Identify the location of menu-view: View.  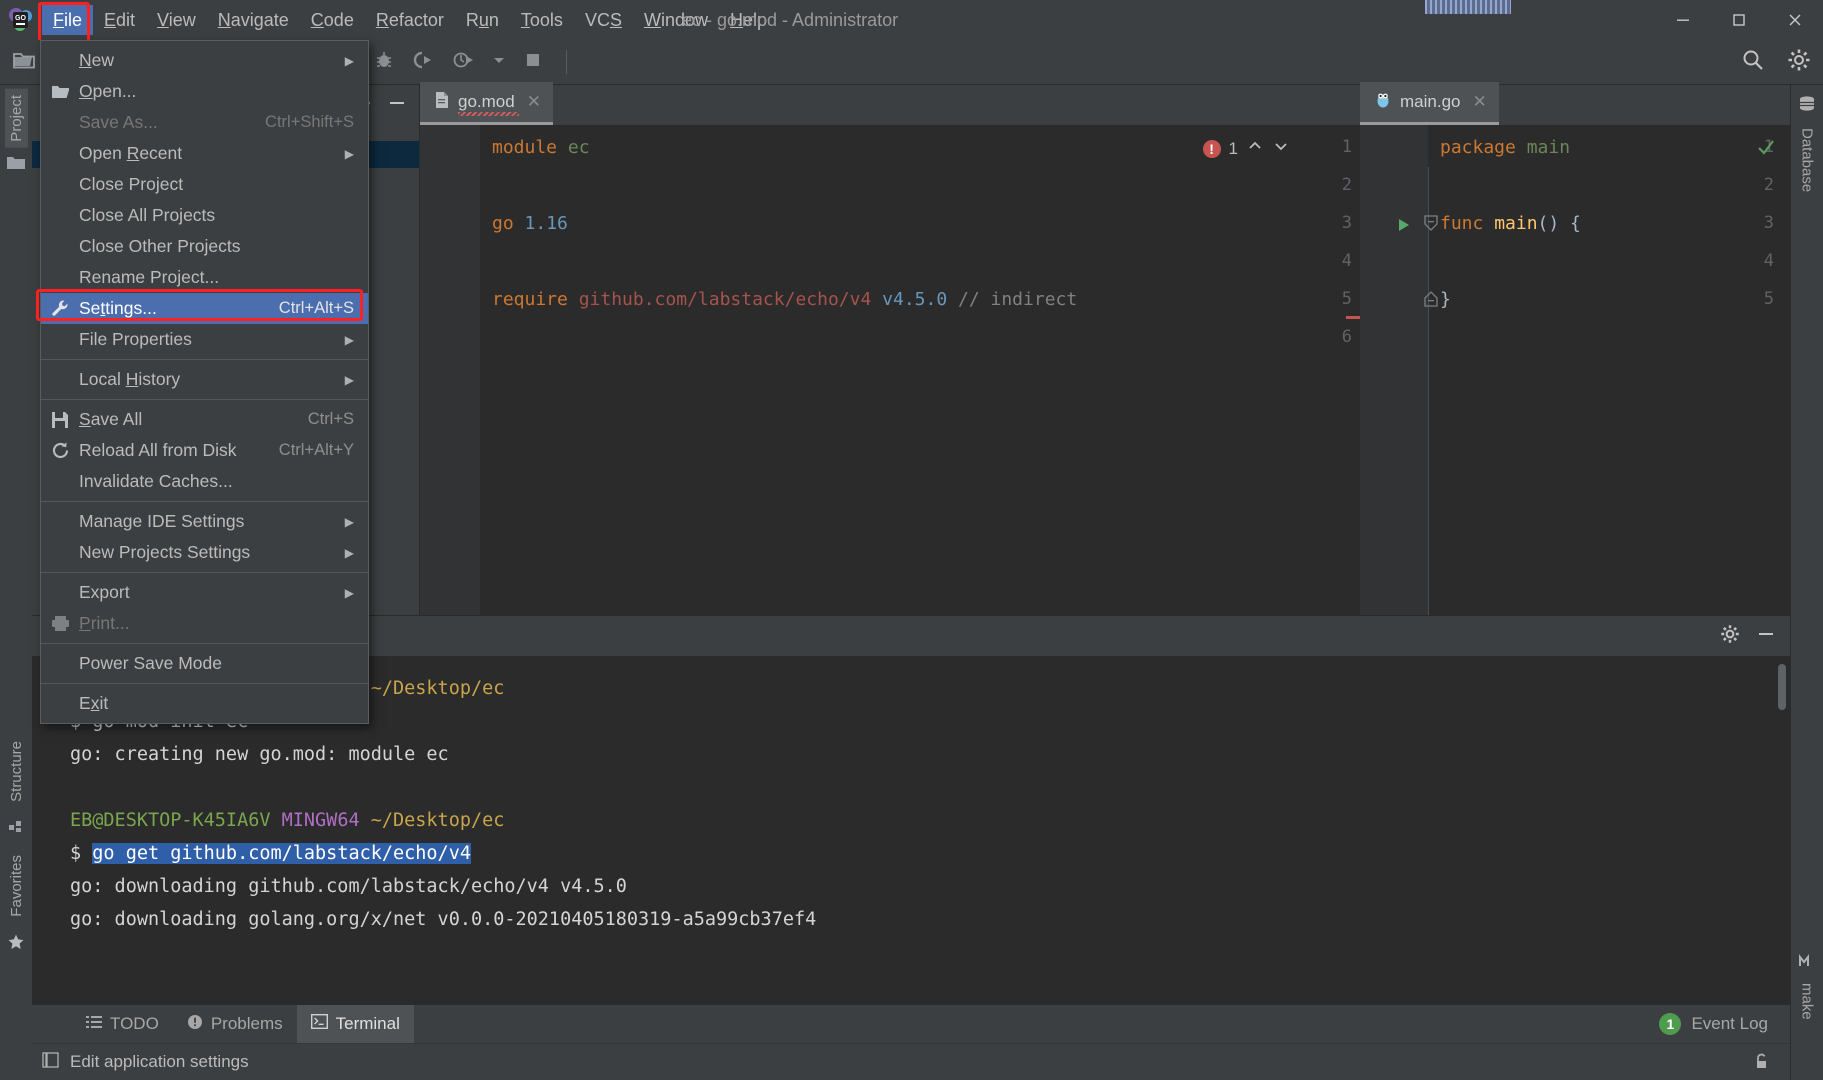
(176, 20).